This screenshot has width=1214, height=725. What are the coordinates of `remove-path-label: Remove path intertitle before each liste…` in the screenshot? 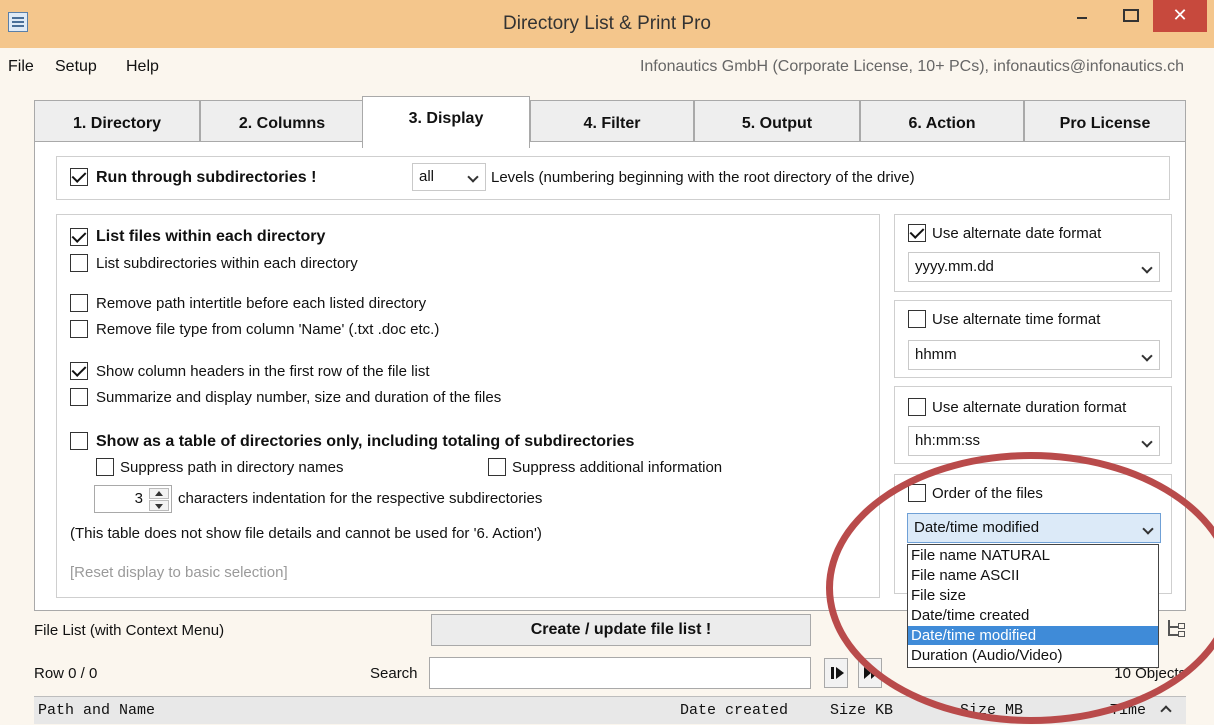 It's located at (261, 303).